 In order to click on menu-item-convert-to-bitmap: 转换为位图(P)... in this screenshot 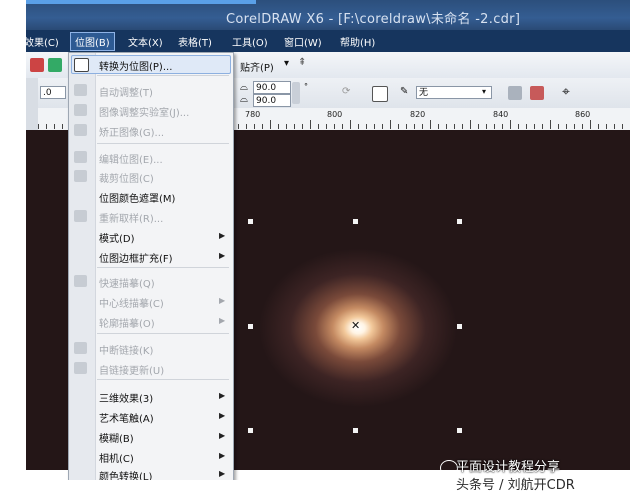, I will do `click(135, 65)`.